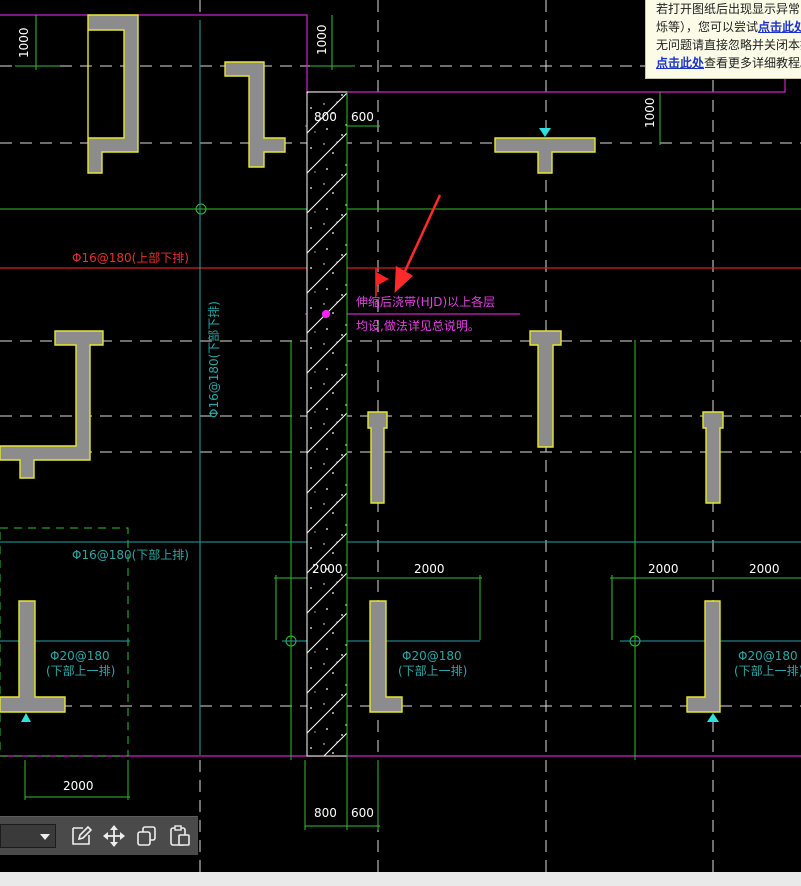 The image size is (801, 886). I want to click on notice-line-2: 烁等），您可以尝试点击此处, so click(728, 27).